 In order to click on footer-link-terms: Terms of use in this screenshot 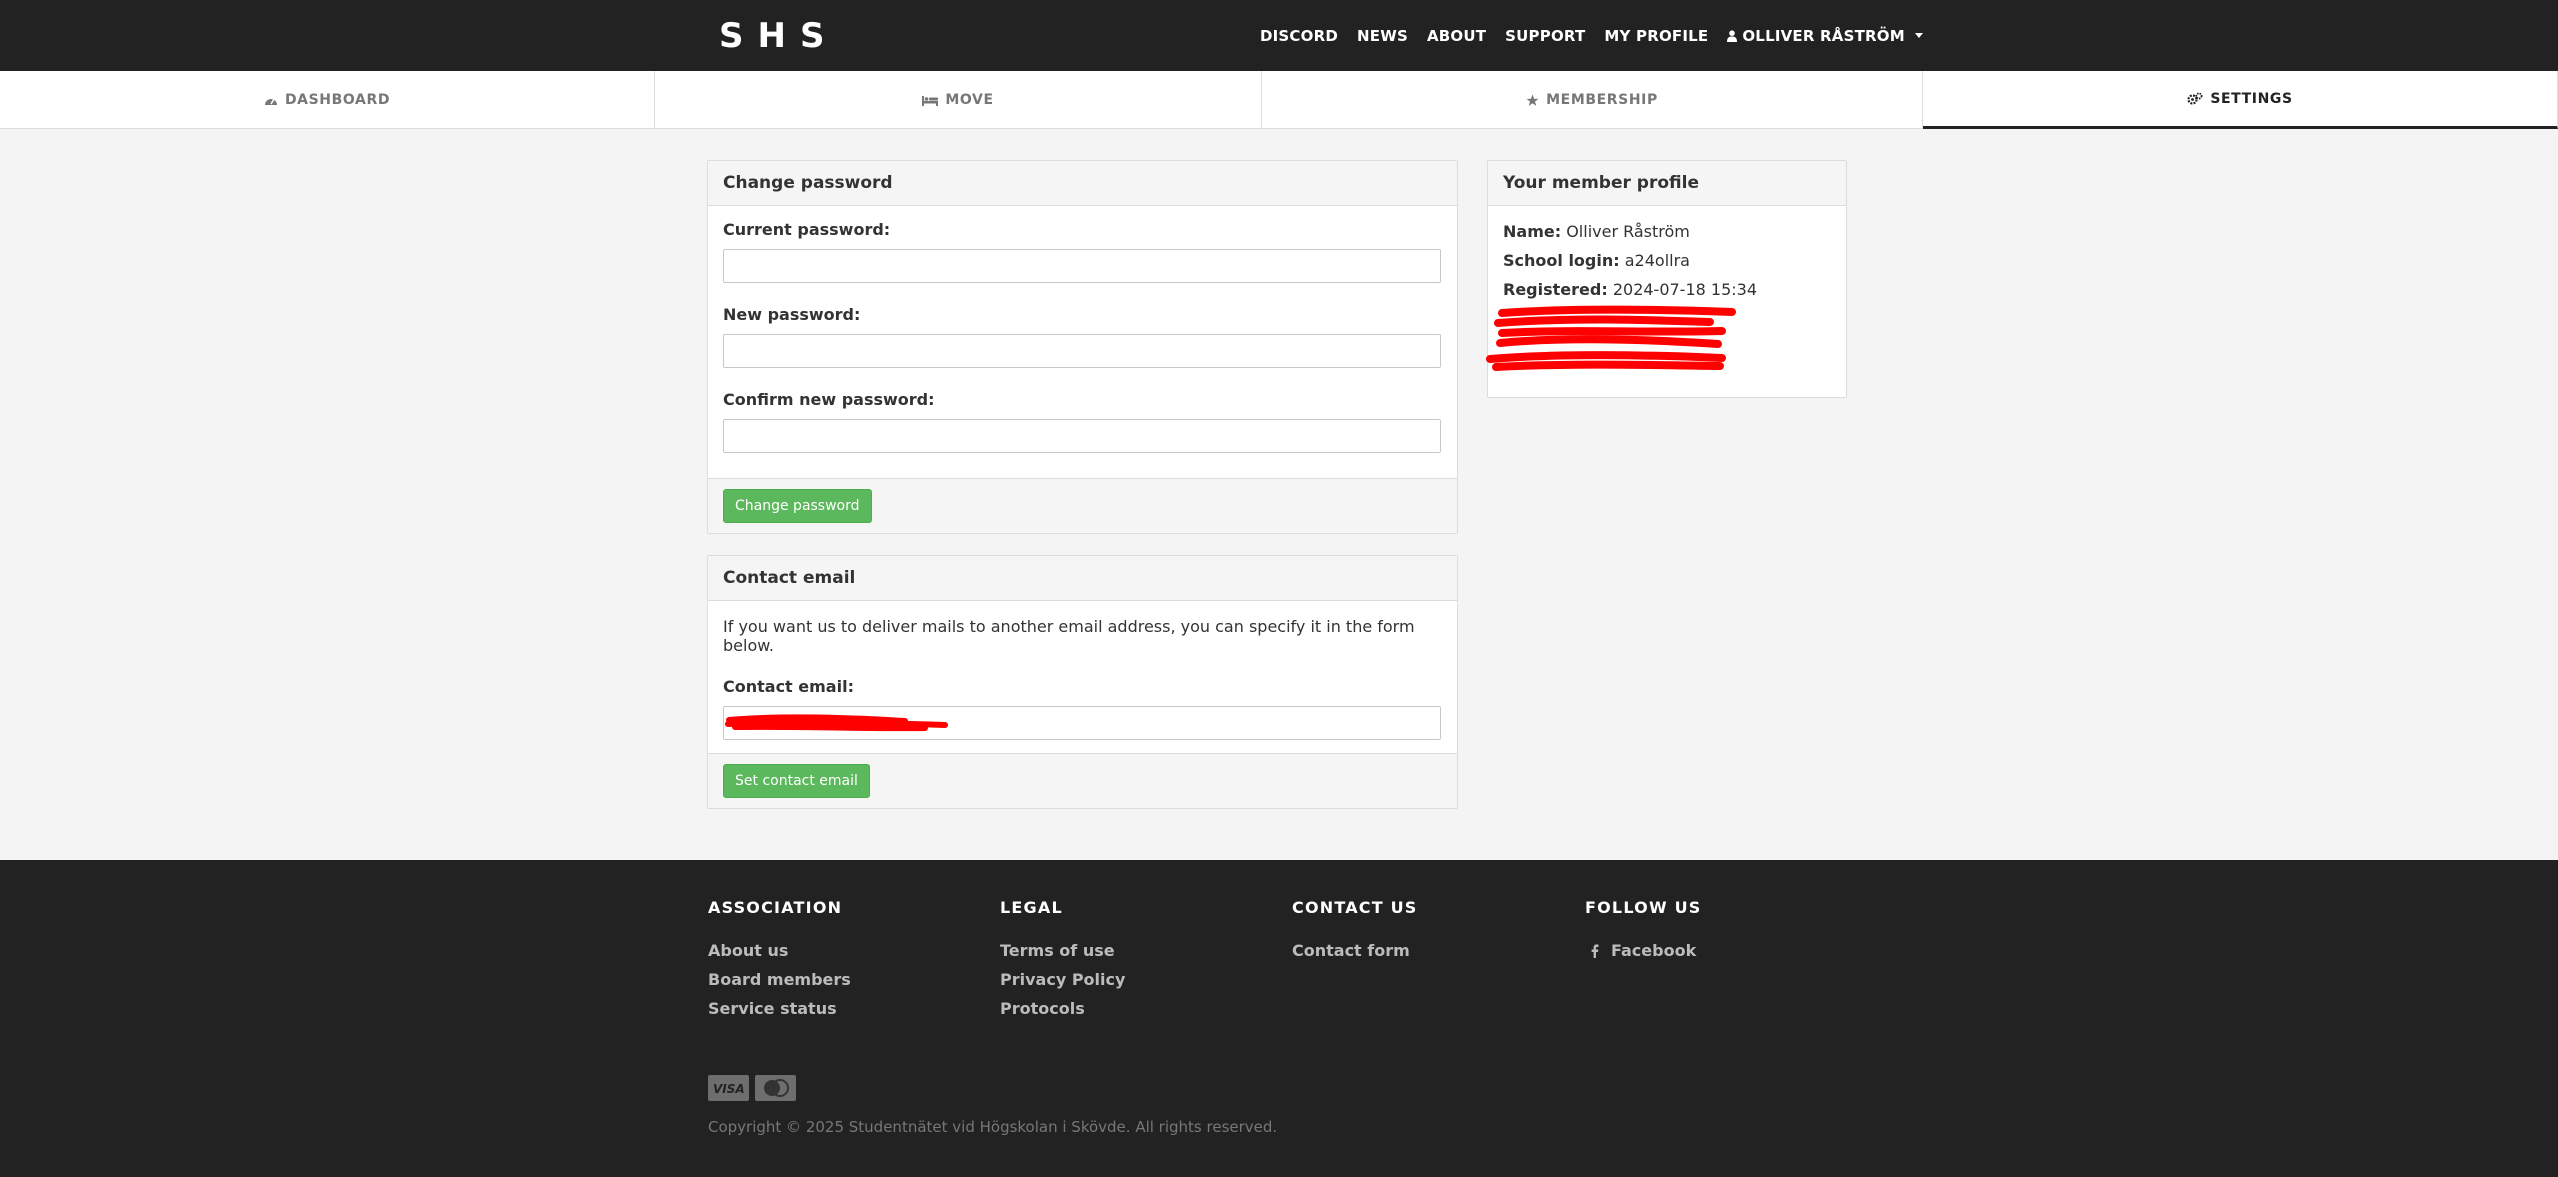, I will do `click(1062, 950)`.